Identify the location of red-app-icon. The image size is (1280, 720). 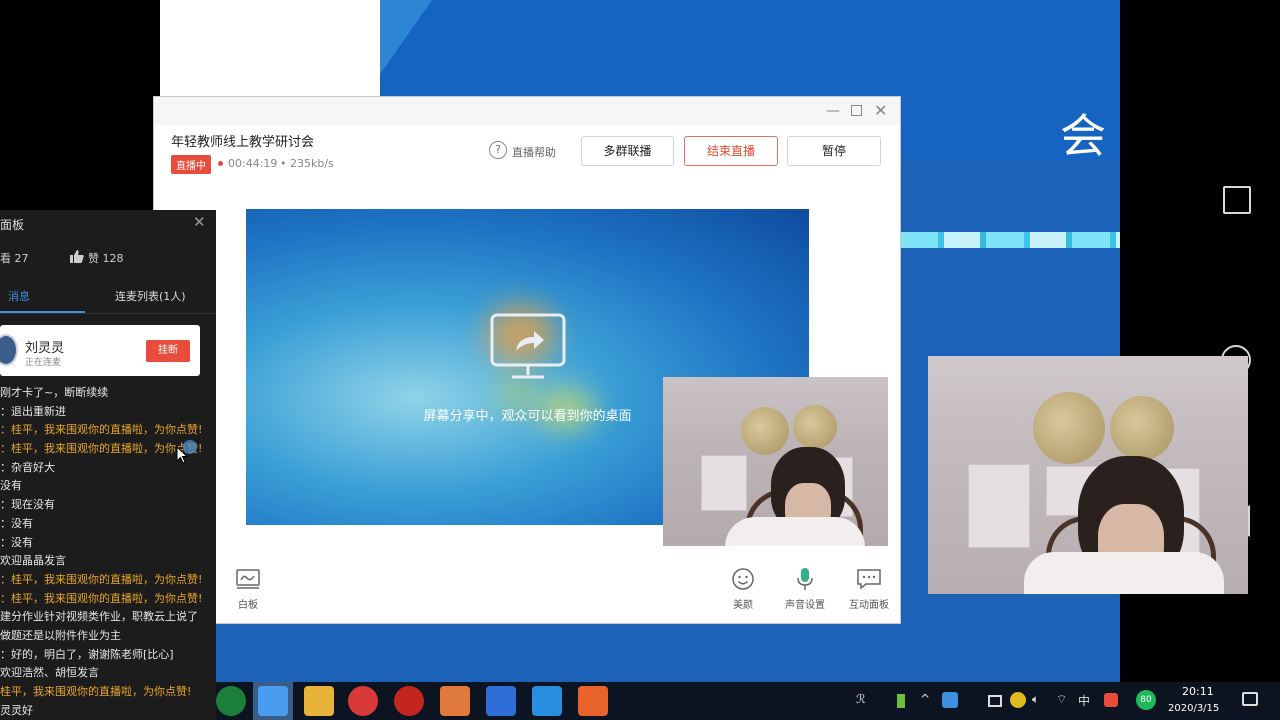
(409, 701).